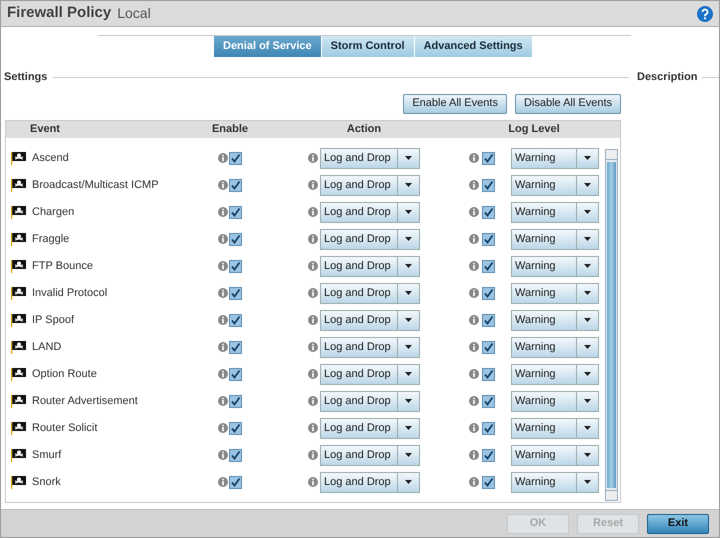 This screenshot has height=538, width=720. What do you see at coordinates (705, 14) in the screenshot?
I see `help-icon` at bounding box center [705, 14].